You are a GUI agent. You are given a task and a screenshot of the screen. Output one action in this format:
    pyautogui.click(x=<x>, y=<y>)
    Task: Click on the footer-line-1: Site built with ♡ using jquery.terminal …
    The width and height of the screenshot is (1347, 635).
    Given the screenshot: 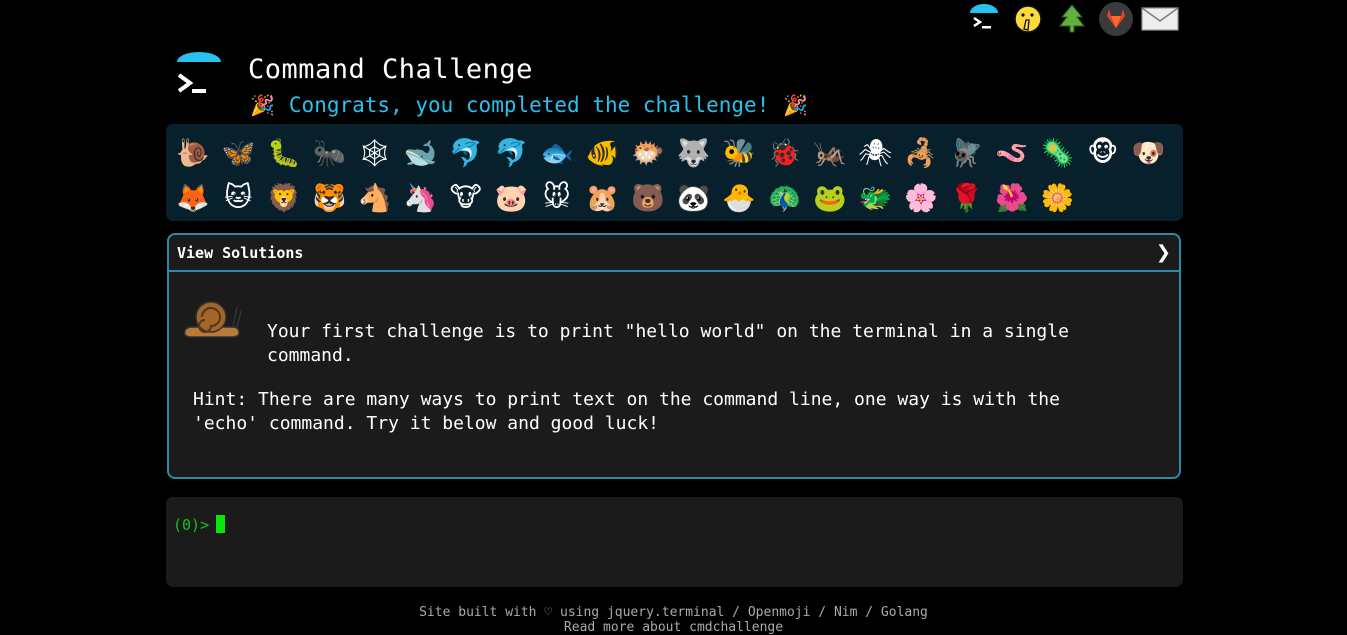 What is the action you would take?
    pyautogui.click(x=673, y=612)
    